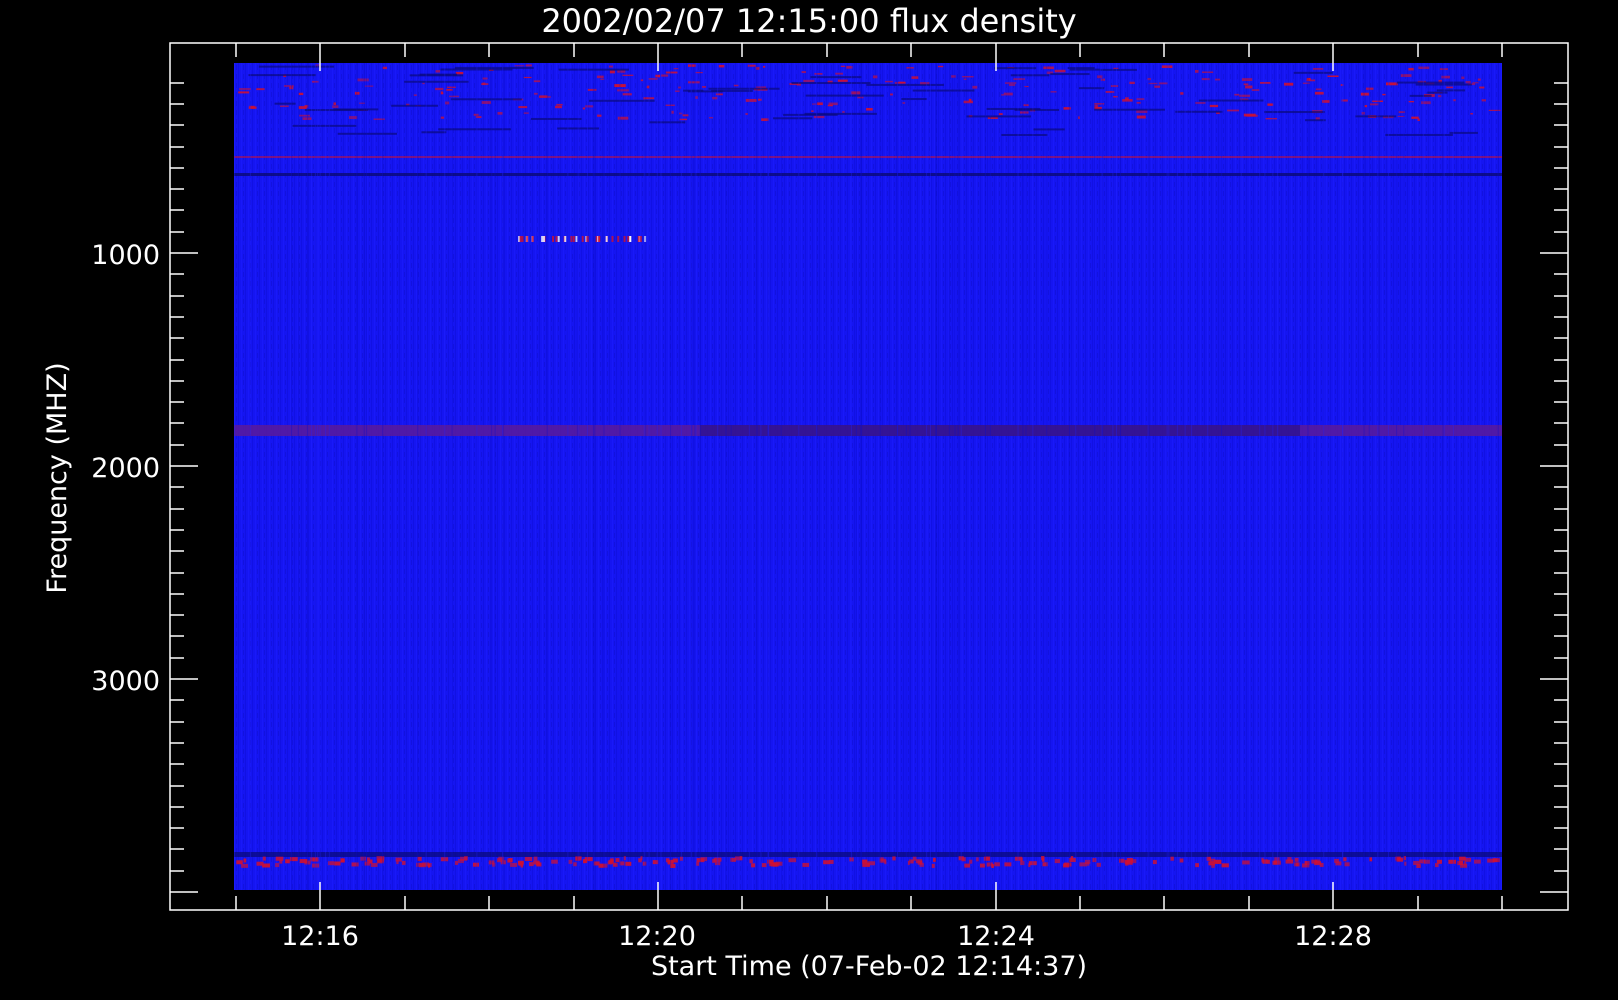  I want to click on x-tick-label: 12:28, so click(1333, 936).